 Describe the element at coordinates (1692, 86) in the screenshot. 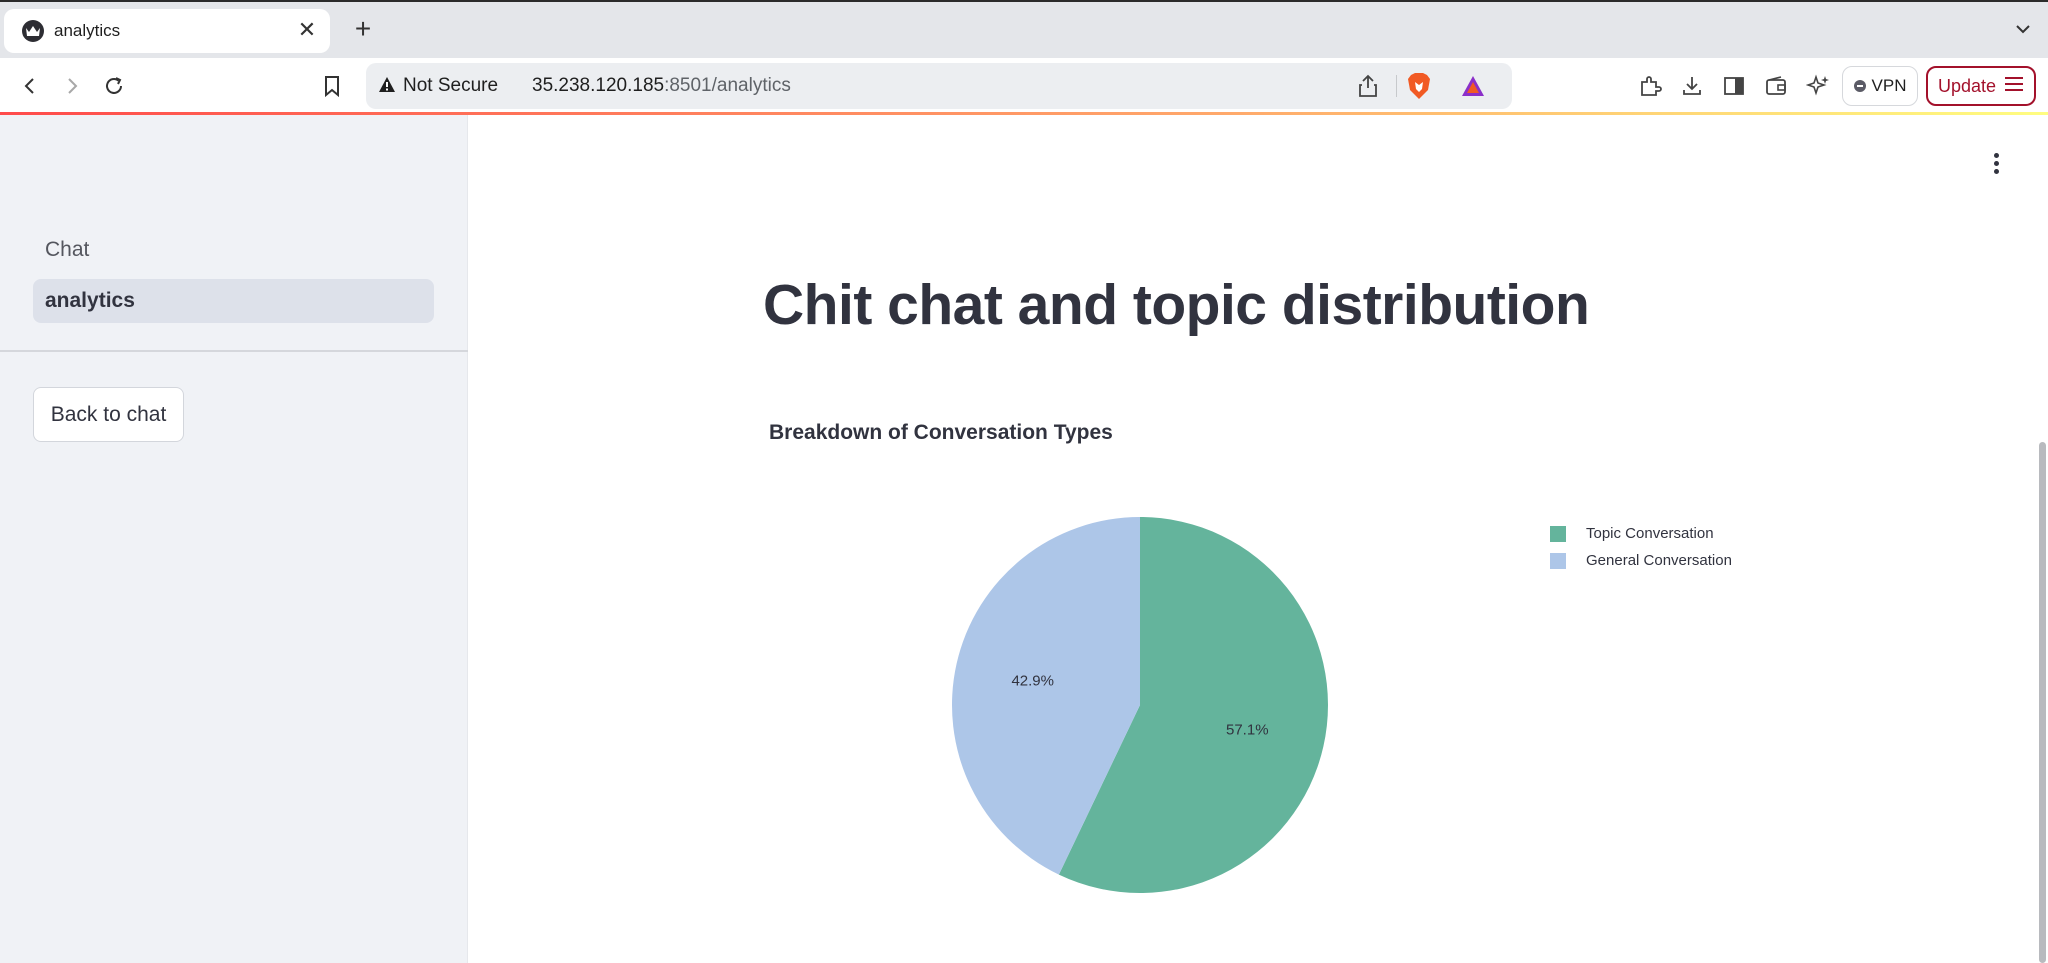

I see `download-icon` at that location.